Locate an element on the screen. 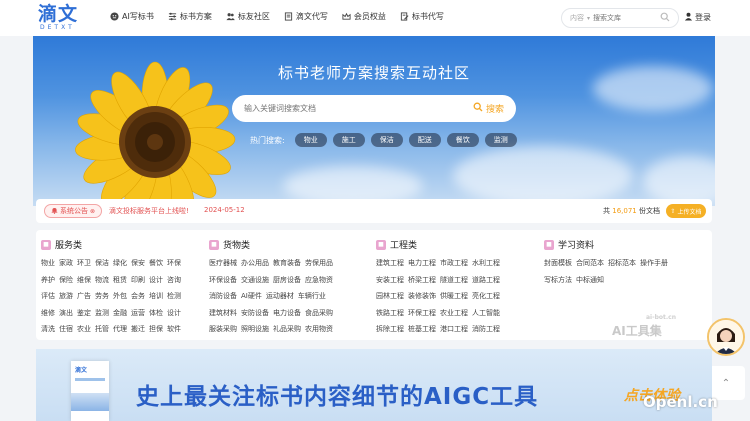  hot-tag: 物业 is located at coordinates (310, 140).